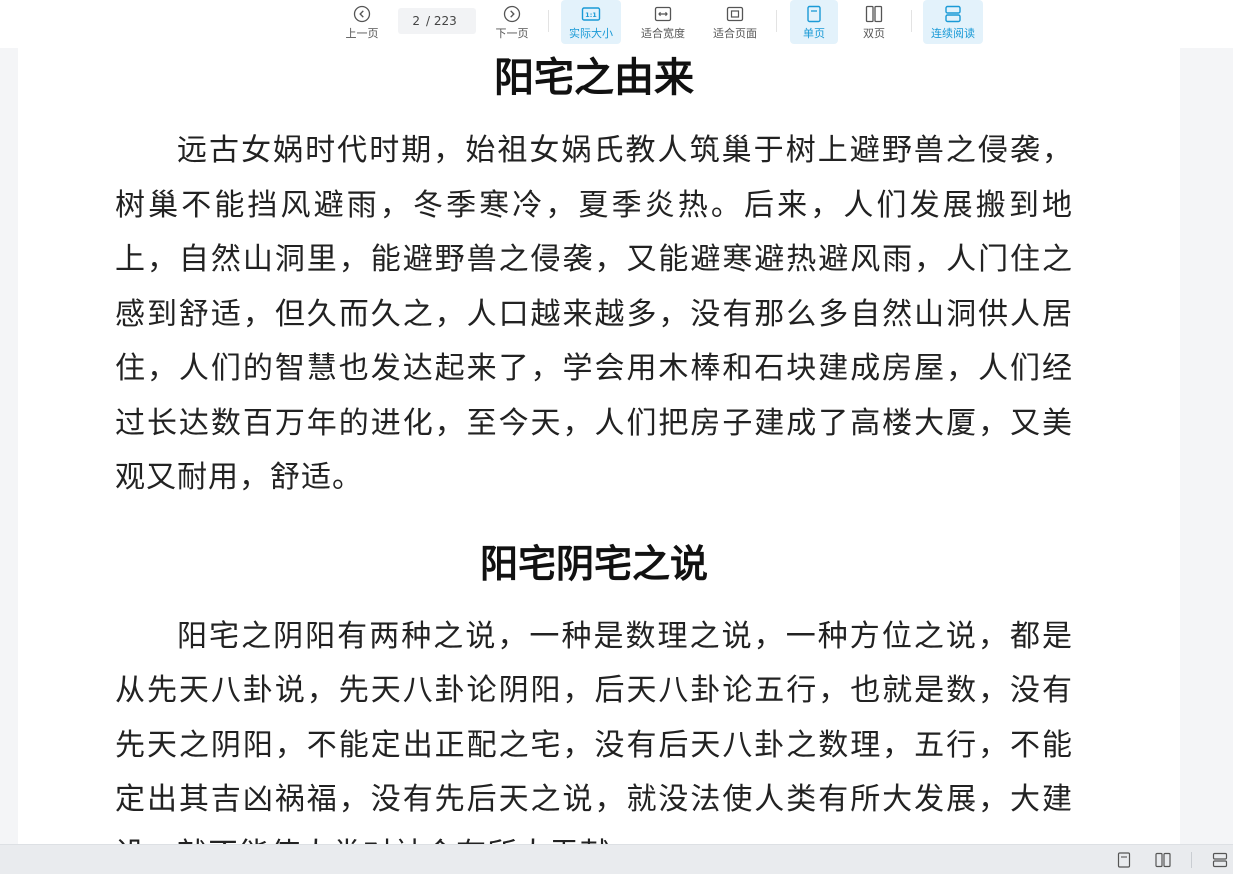  I want to click on page-number-input, so click(409, 21).